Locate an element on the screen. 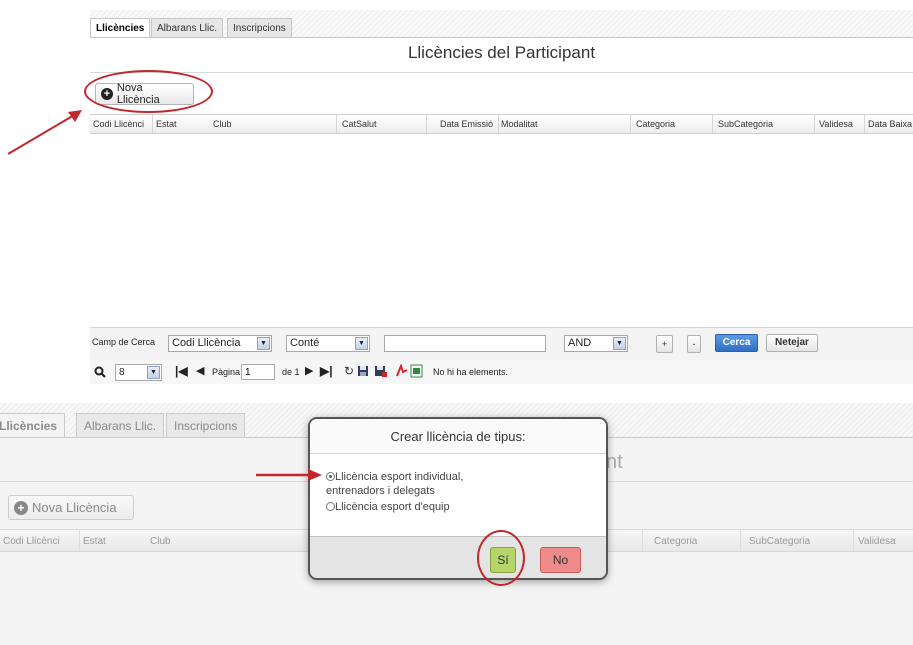 Image resolution: width=913 pixels, height=645 pixels. no-button: No is located at coordinates (560, 560).